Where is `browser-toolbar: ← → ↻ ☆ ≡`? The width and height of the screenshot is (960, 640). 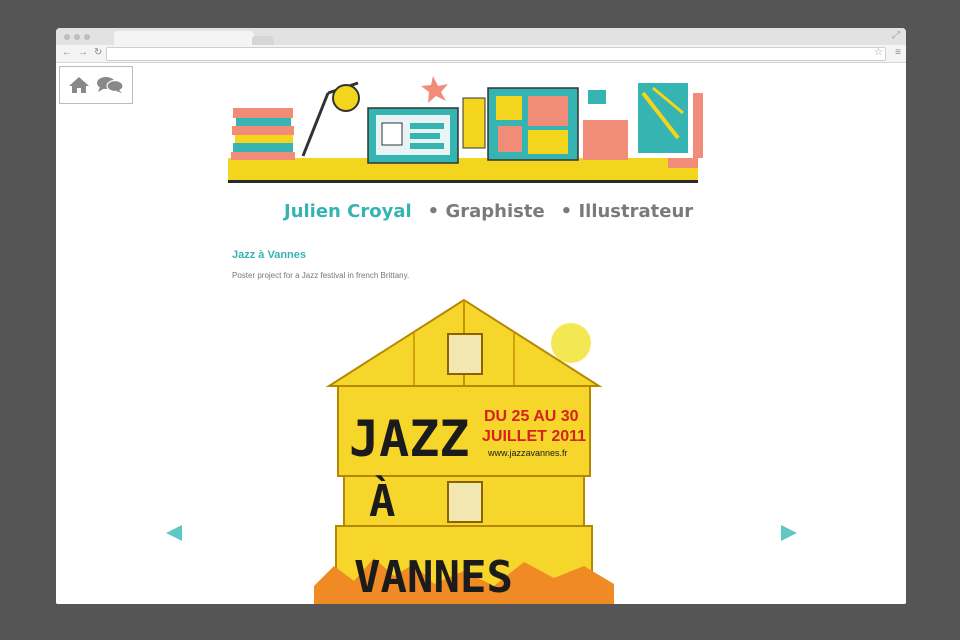
browser-toolbar: ← → ↻ ☆ ≡ is located at coordinates (481, 54).